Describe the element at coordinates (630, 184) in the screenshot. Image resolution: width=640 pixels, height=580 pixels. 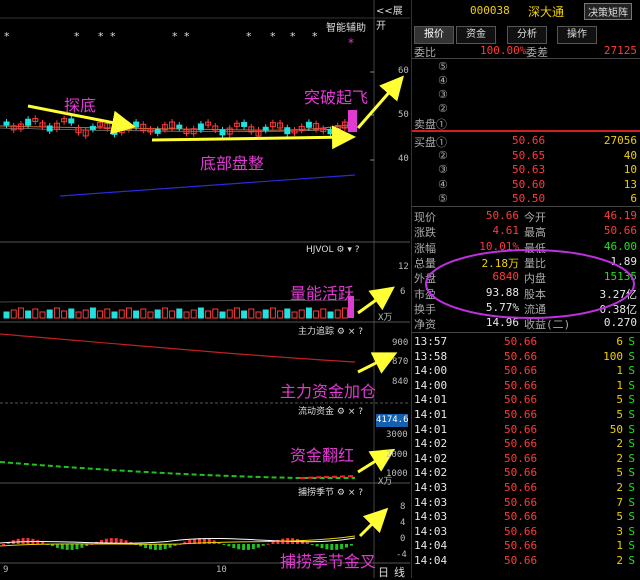
I see `buy-level-volume: 13` at that location.